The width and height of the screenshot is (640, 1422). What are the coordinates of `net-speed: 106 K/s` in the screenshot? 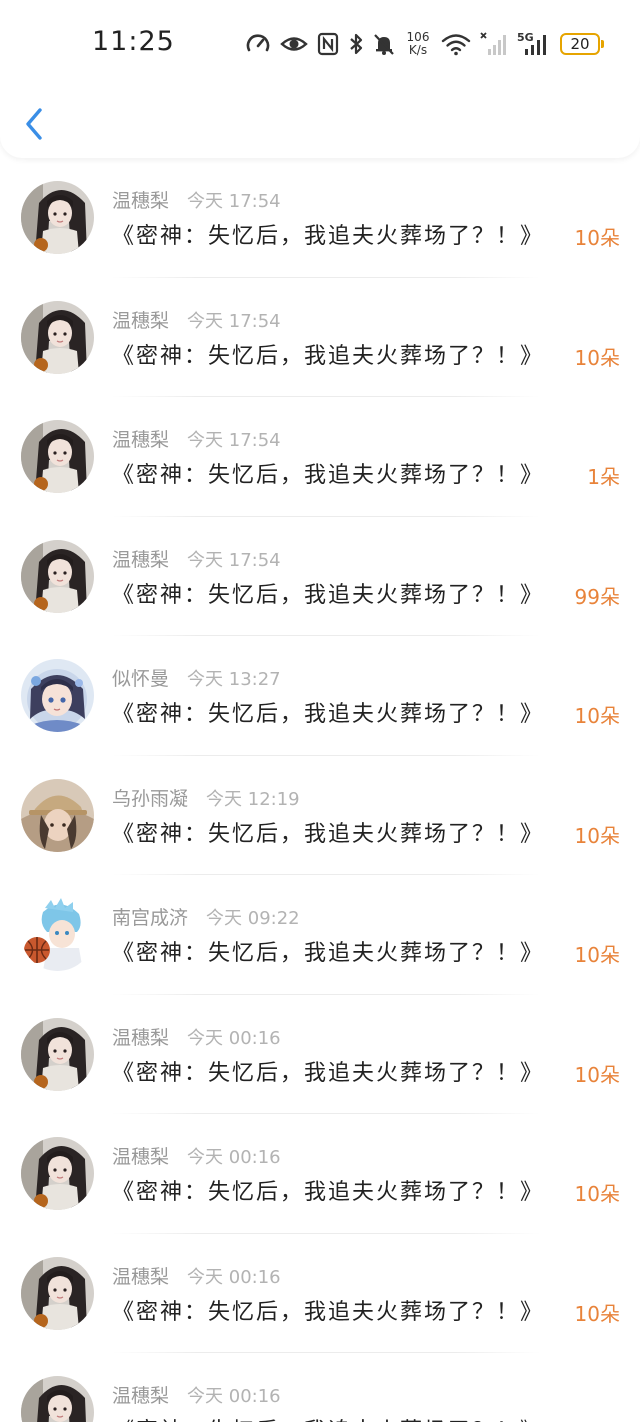 It's located at (418, 44).